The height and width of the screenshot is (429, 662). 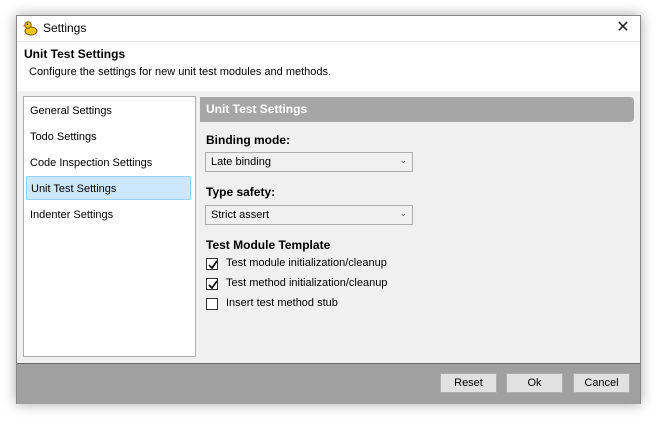 I want to click on type-safety-value: Strict assert, so click(x=240, y=215).